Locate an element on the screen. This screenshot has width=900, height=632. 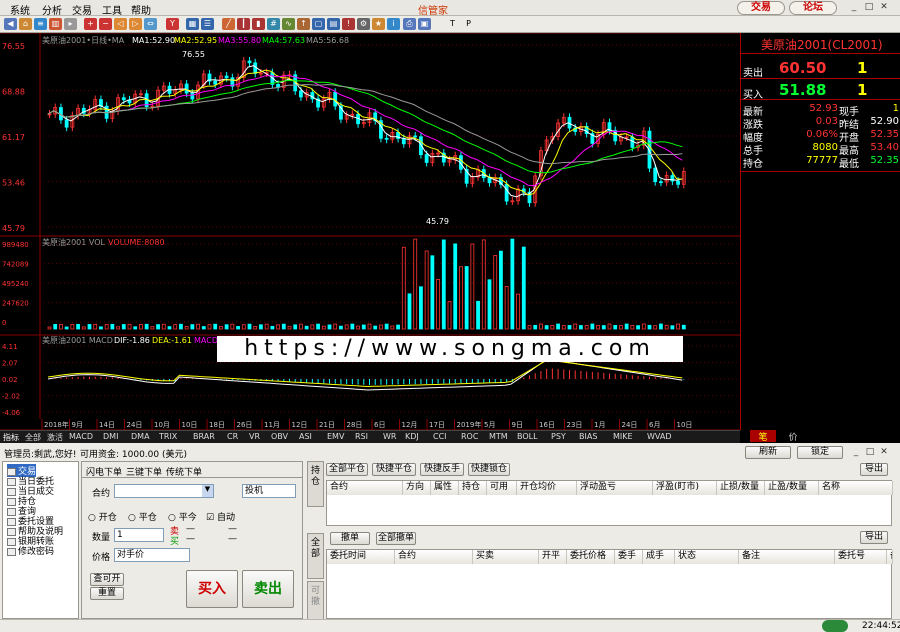
buy-button: 买入 is located at coordinates (212, 589).